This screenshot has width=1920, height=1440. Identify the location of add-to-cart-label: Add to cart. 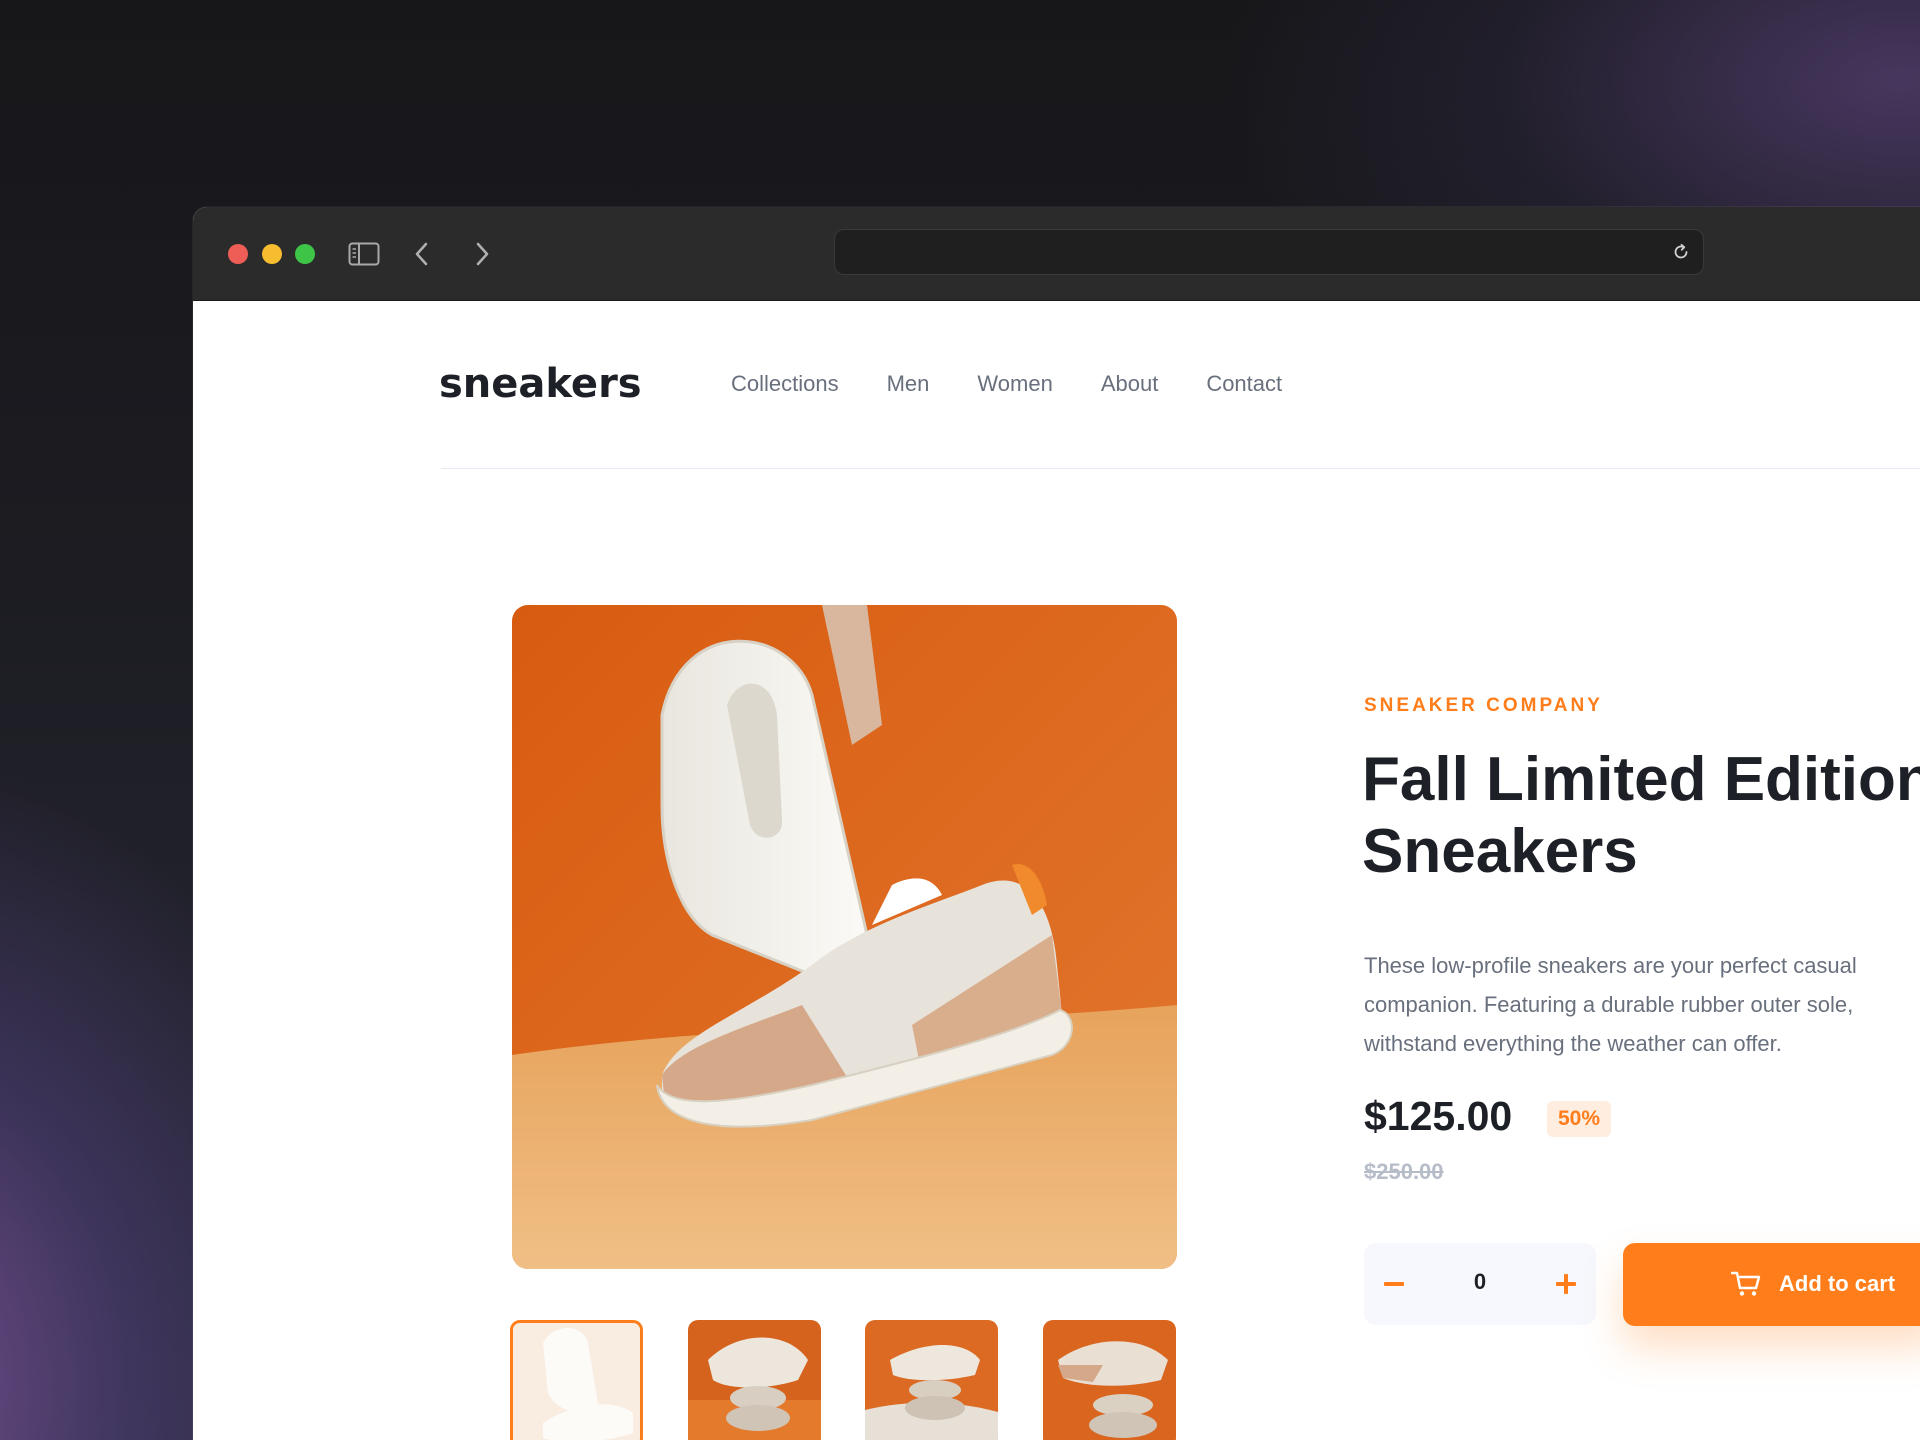
(1837, 1283).